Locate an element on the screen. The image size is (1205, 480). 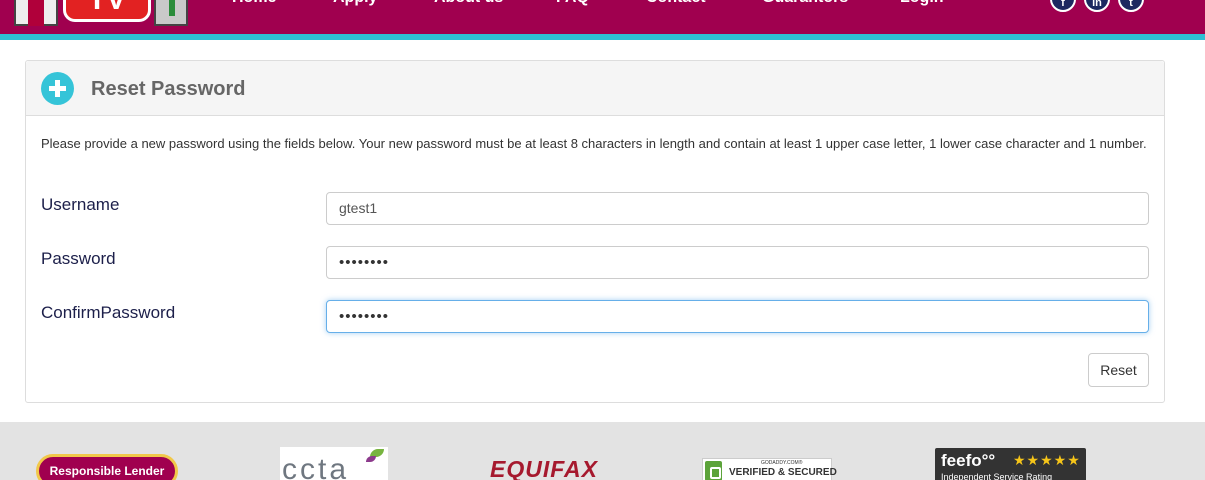
logo-figure-coat is located at coordinates (36, 13).